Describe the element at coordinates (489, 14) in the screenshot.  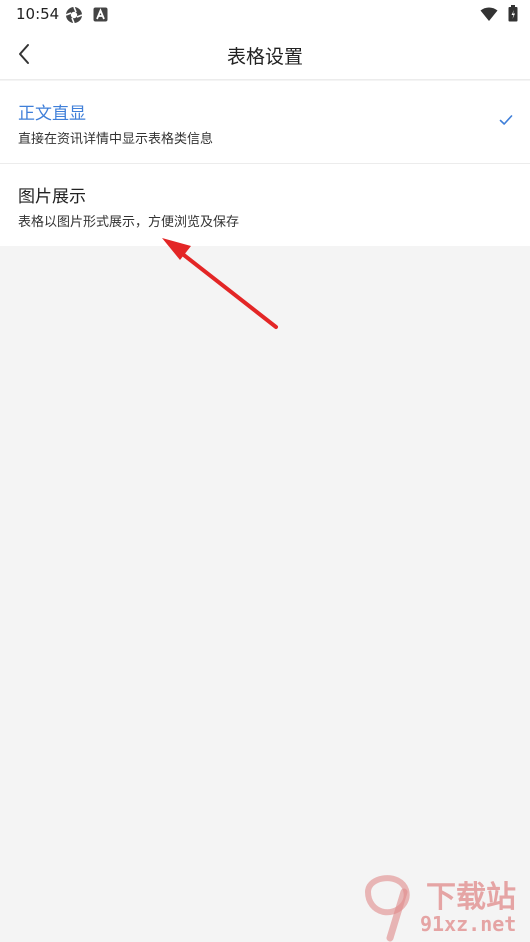
I see `wifi-icon` at that location.